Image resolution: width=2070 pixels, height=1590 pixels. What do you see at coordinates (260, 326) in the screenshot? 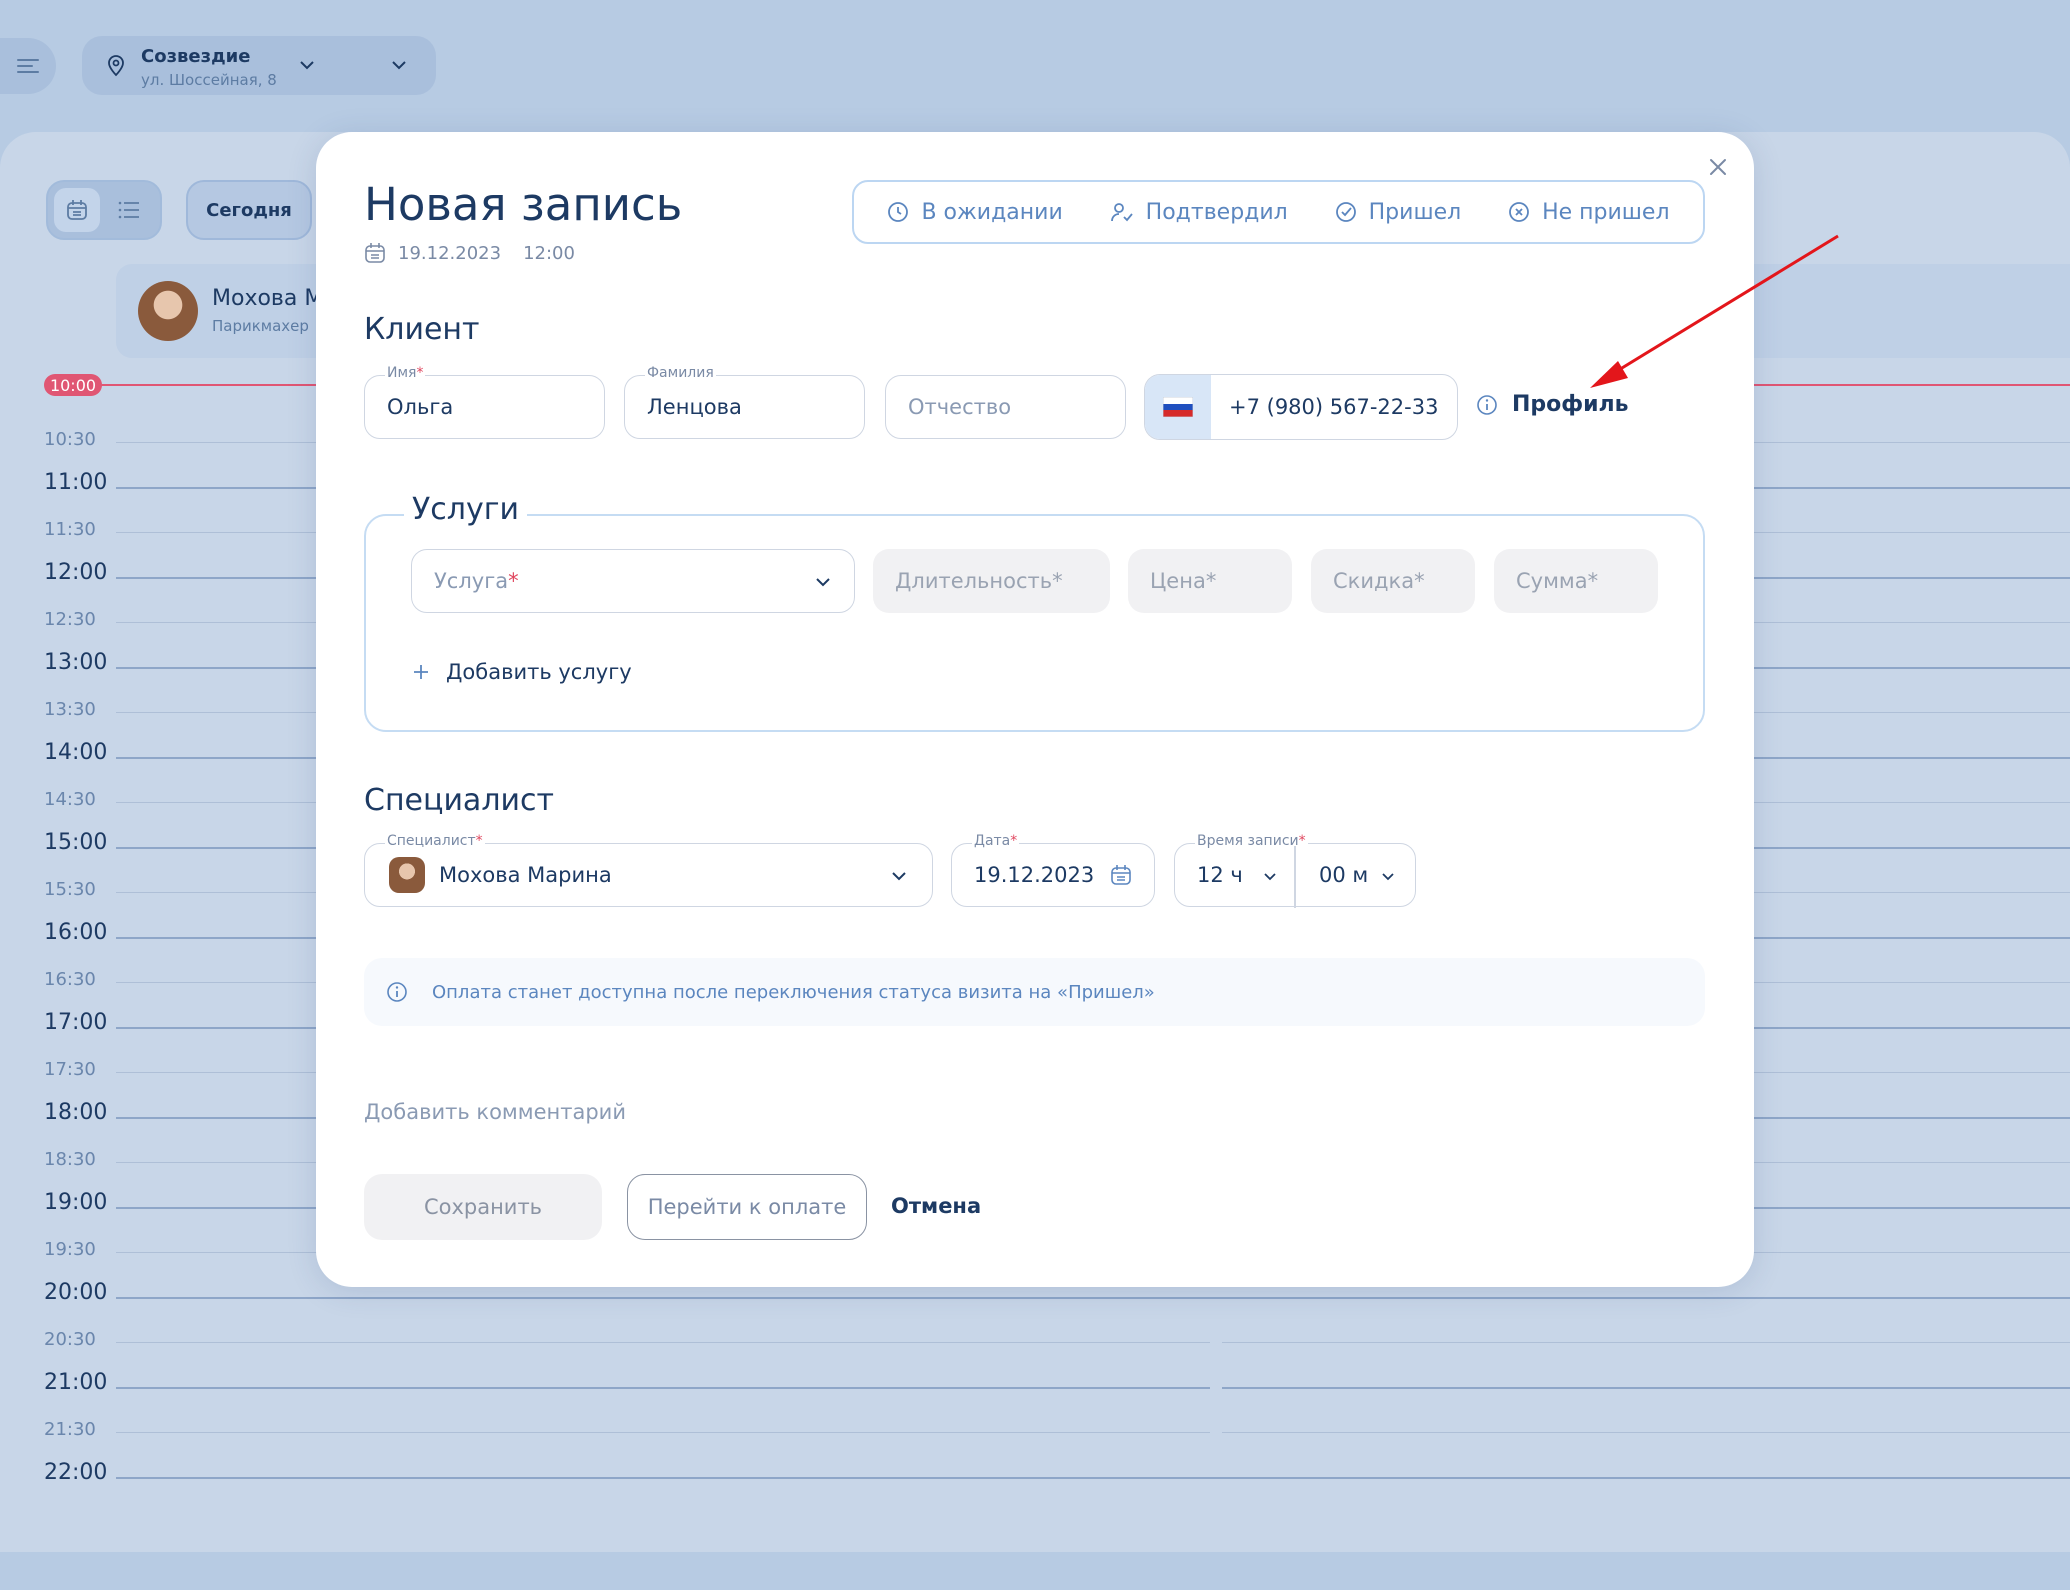
I see `staff-role: Парикмахер` at bounding box center [260, 326].